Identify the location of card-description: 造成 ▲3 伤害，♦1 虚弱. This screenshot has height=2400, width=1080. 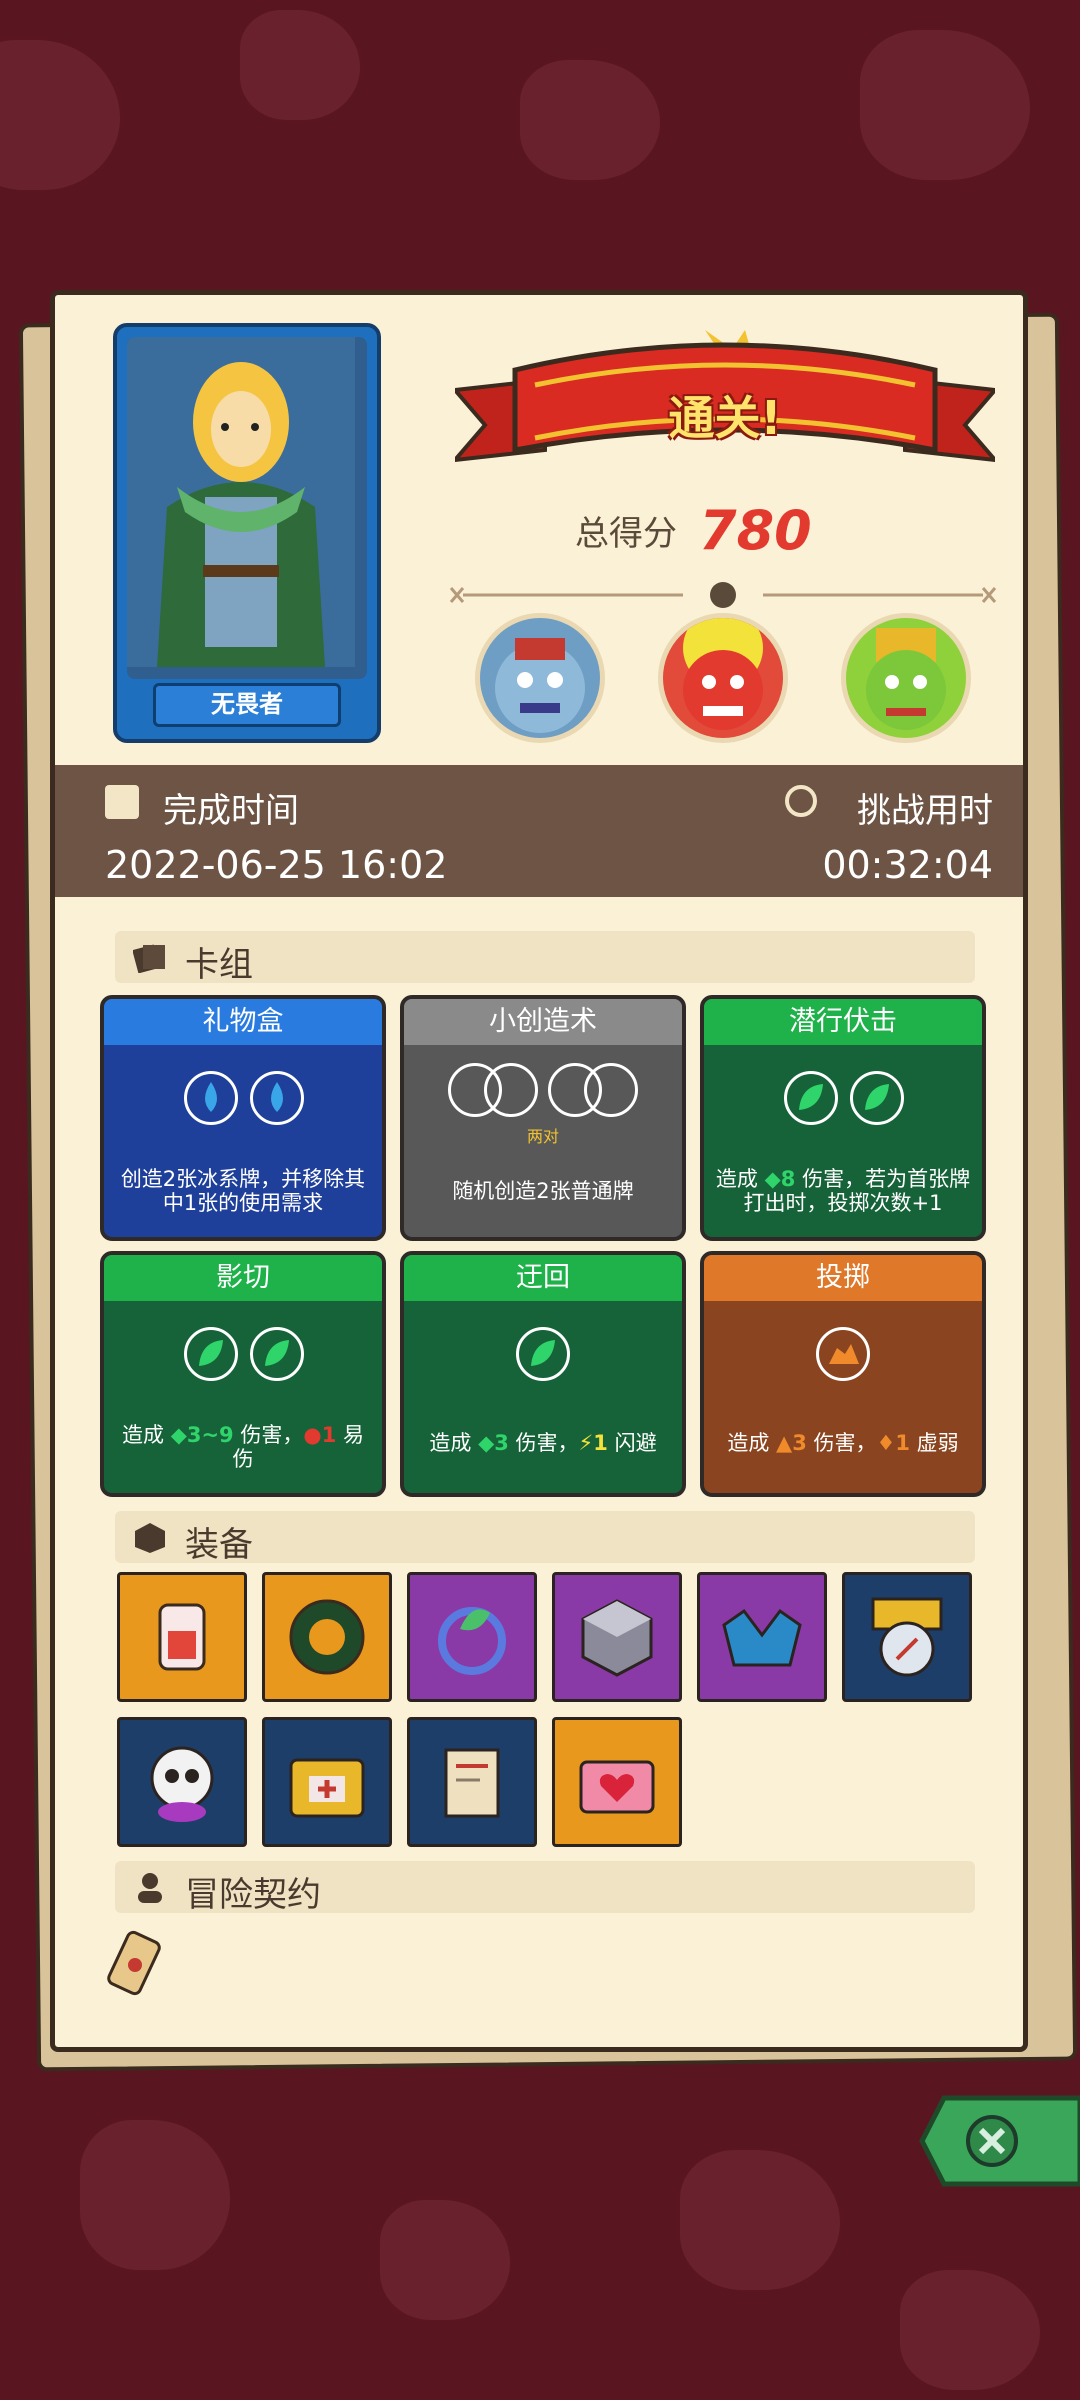
(843, 1443).